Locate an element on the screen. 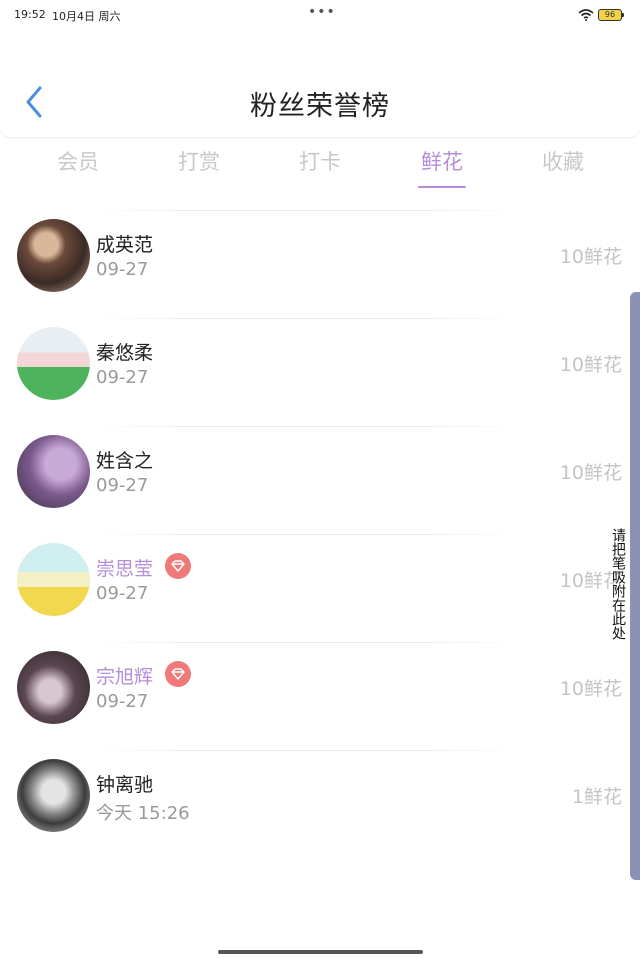  status-bar: 19:52 10月4日 周六 ••• 96 is located at coordinates (320, 14).